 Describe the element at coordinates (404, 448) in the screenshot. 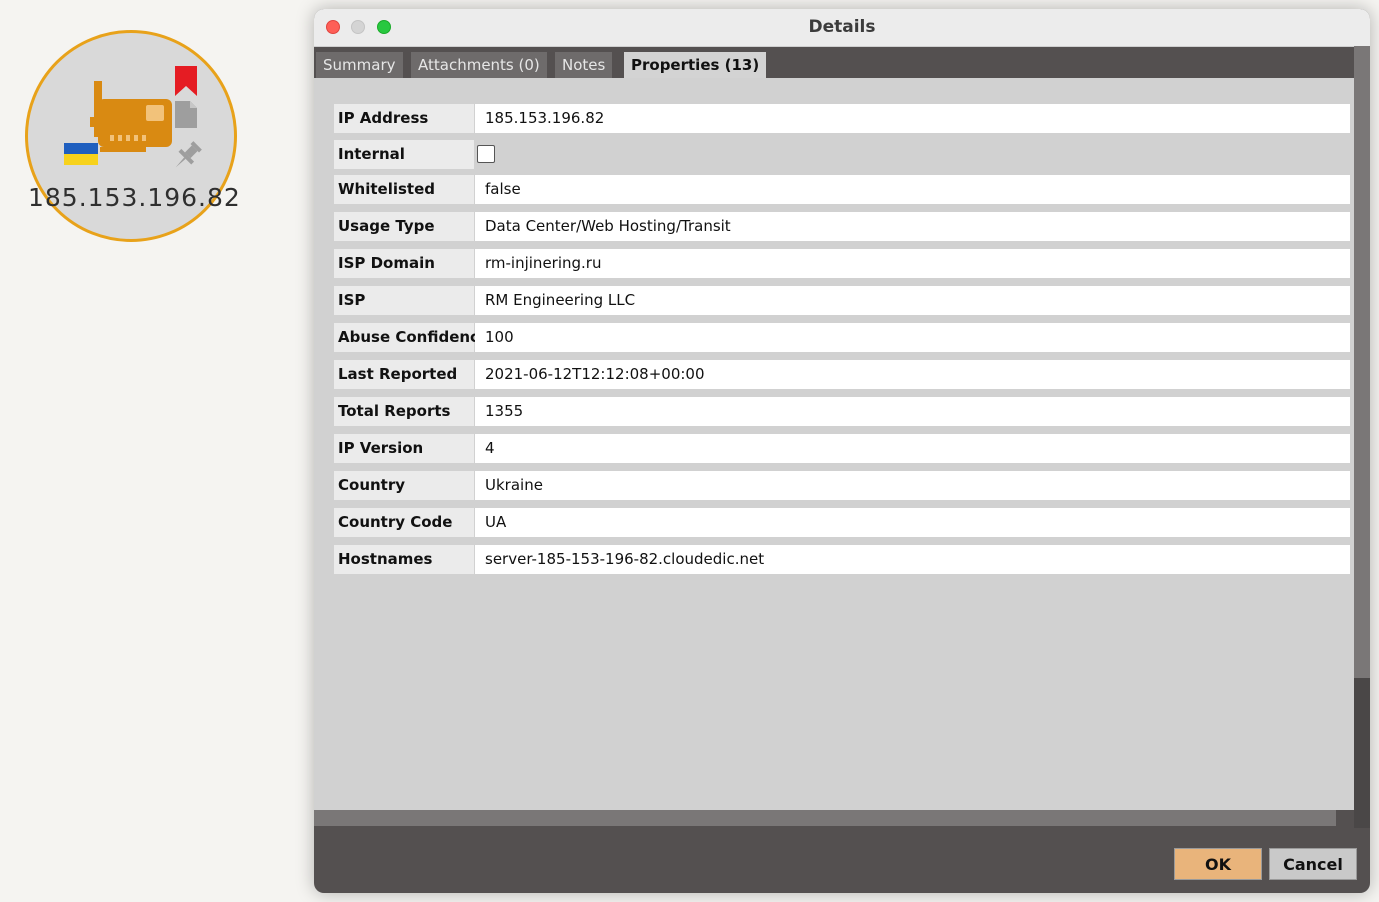

I see `property-label: IP Version` at that location.